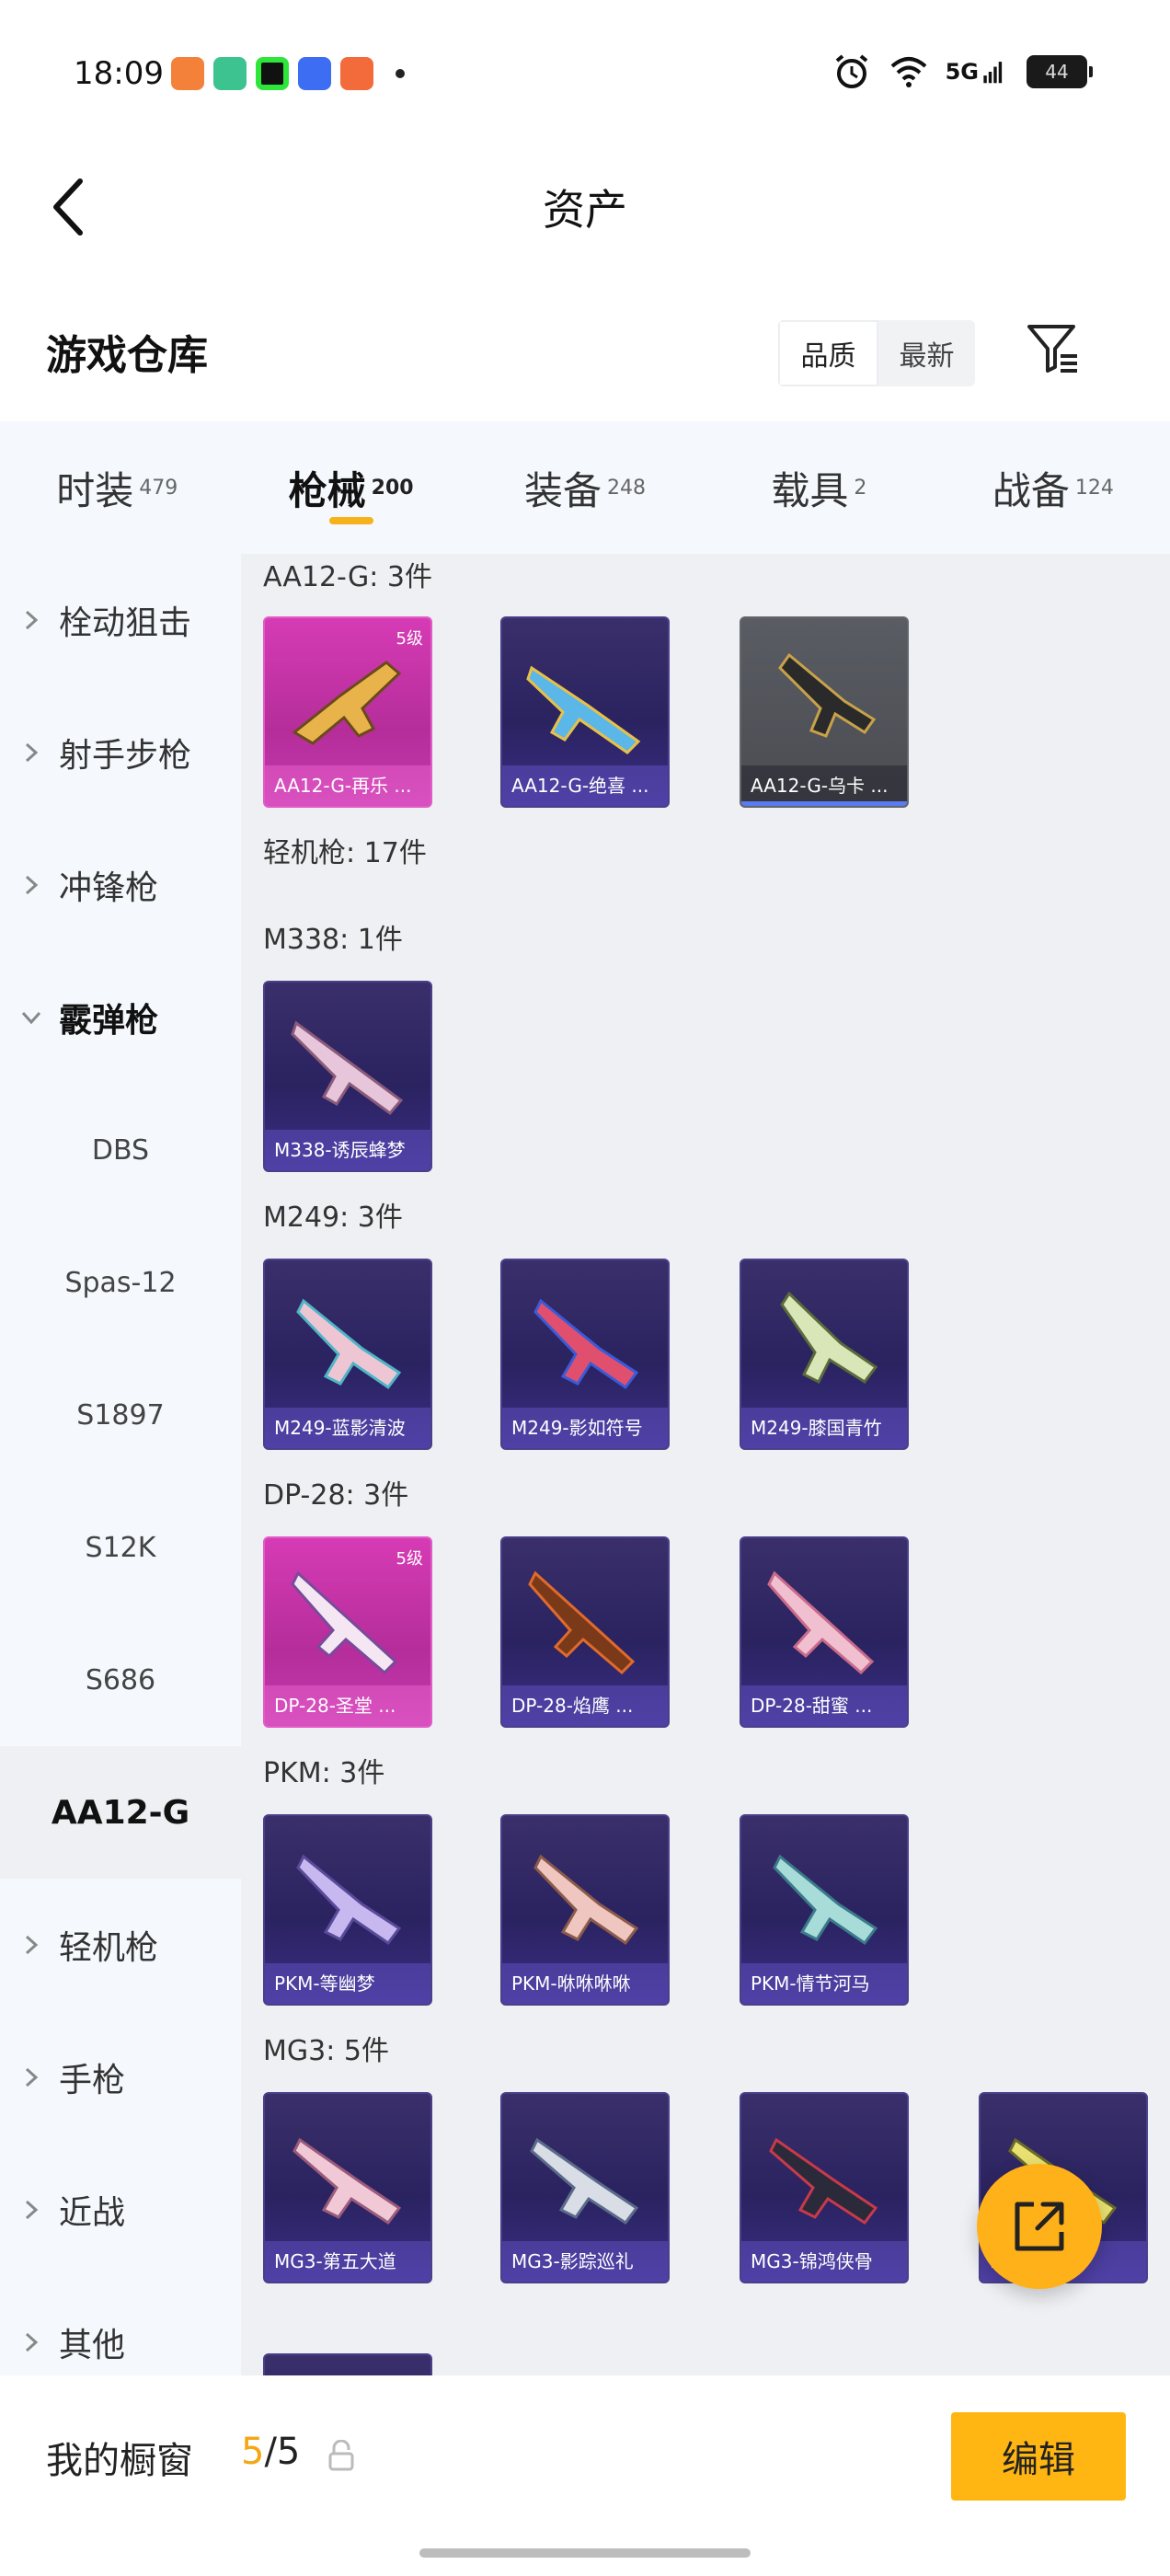 The height and width of the screenshot is (2576, 1170). I want to click on share-button, so click(1039, 2226).